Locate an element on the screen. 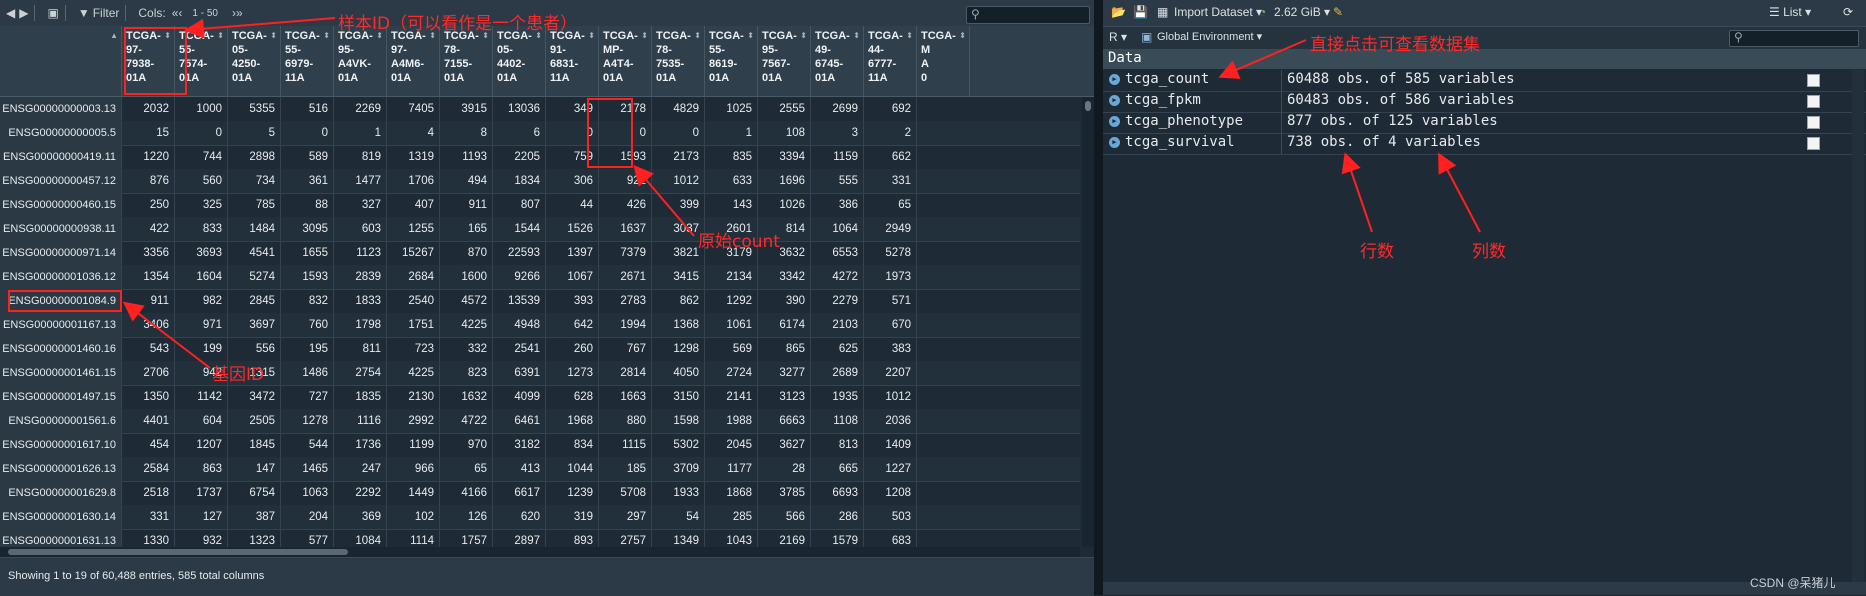 Image resolution: width=1866 pixels, height=596 pixels. column-header: TCGA- 49- 6745- 01A ⬍ is located at coordinates (837, 61).